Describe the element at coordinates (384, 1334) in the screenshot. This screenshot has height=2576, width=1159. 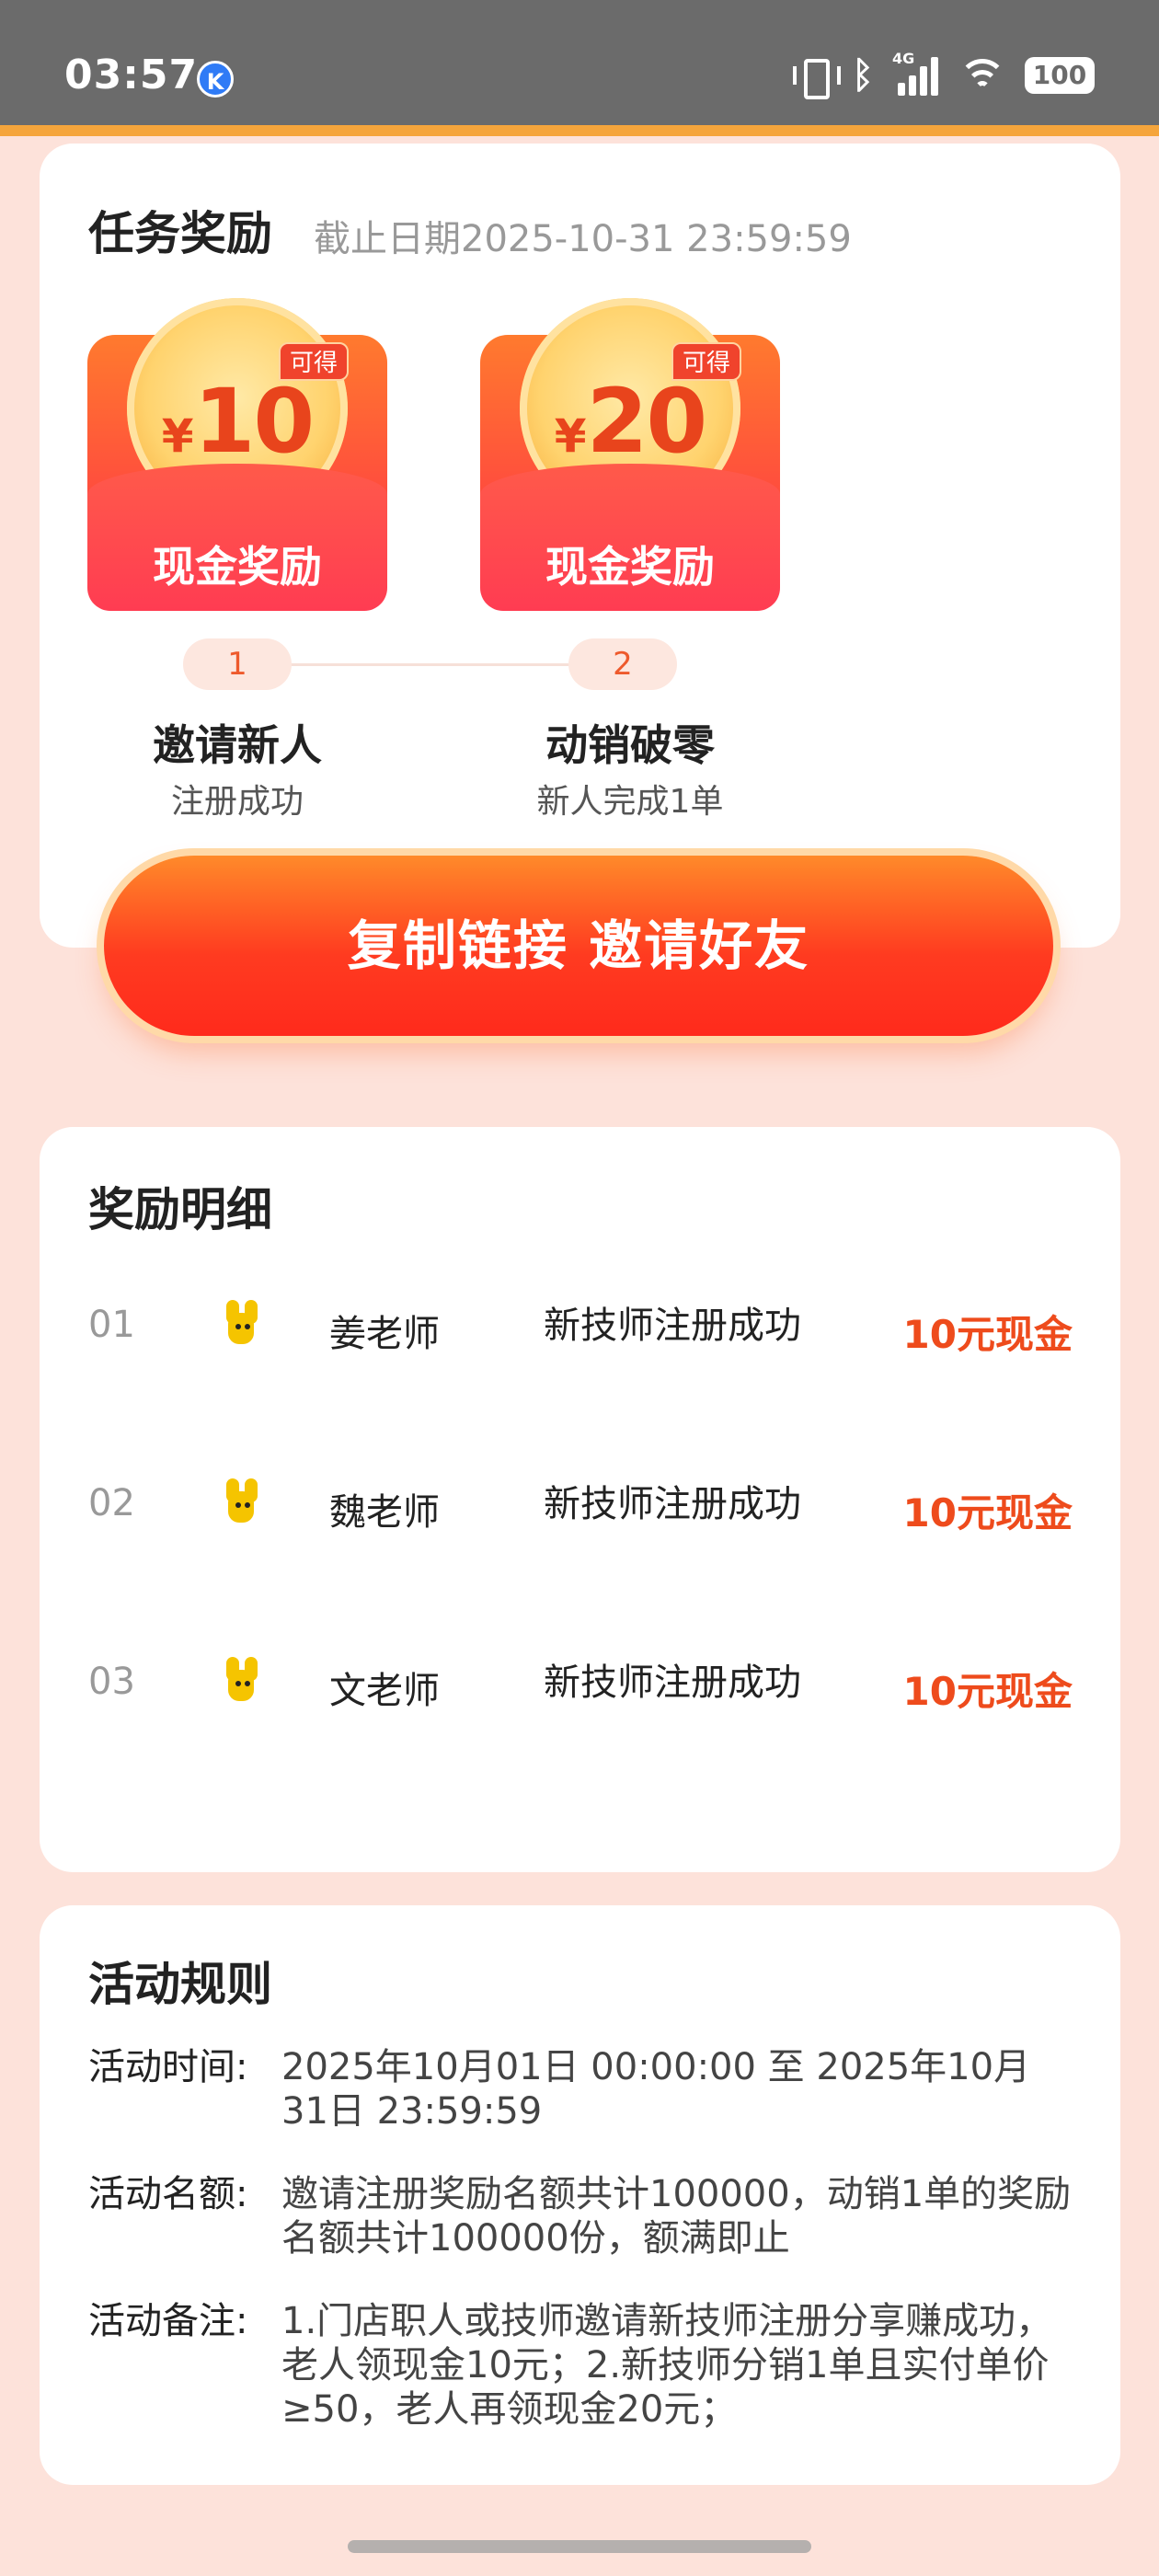
I see `inviter-name: 姜老师` at that location.